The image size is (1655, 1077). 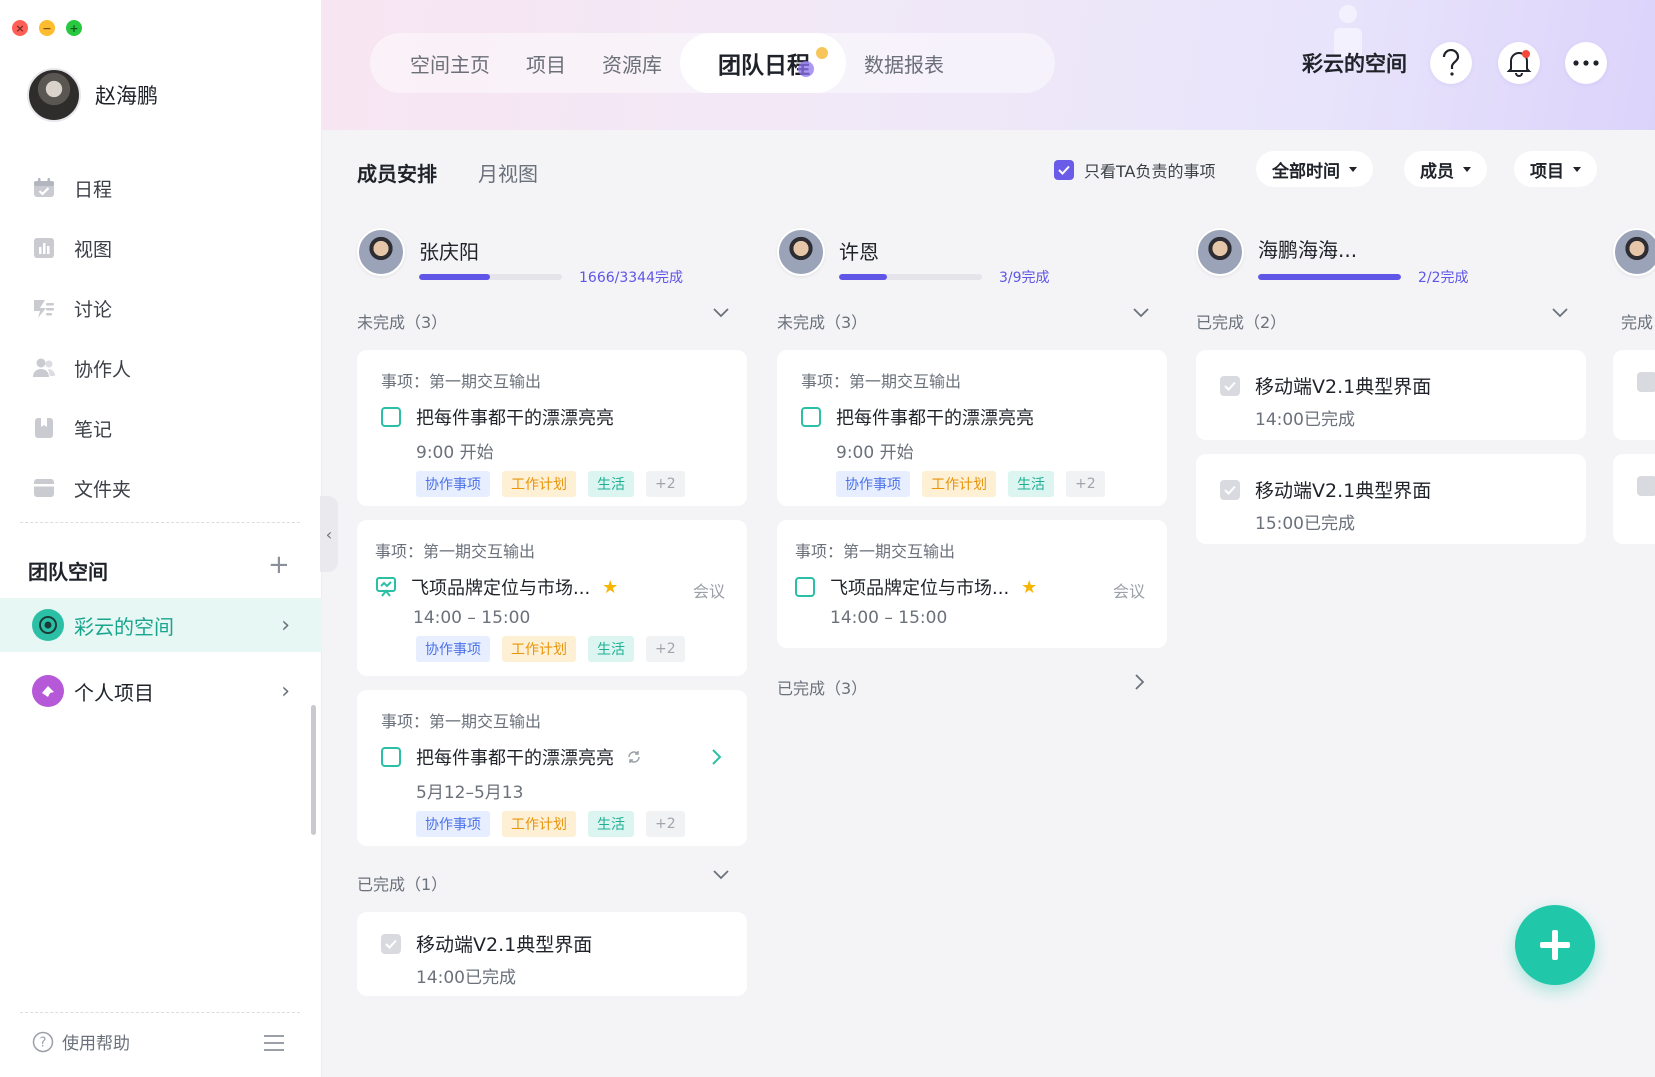 What do you see at coordinates (1634, 254) in the screenshot?
I see `member-header` at bounding box center [1634, 254].